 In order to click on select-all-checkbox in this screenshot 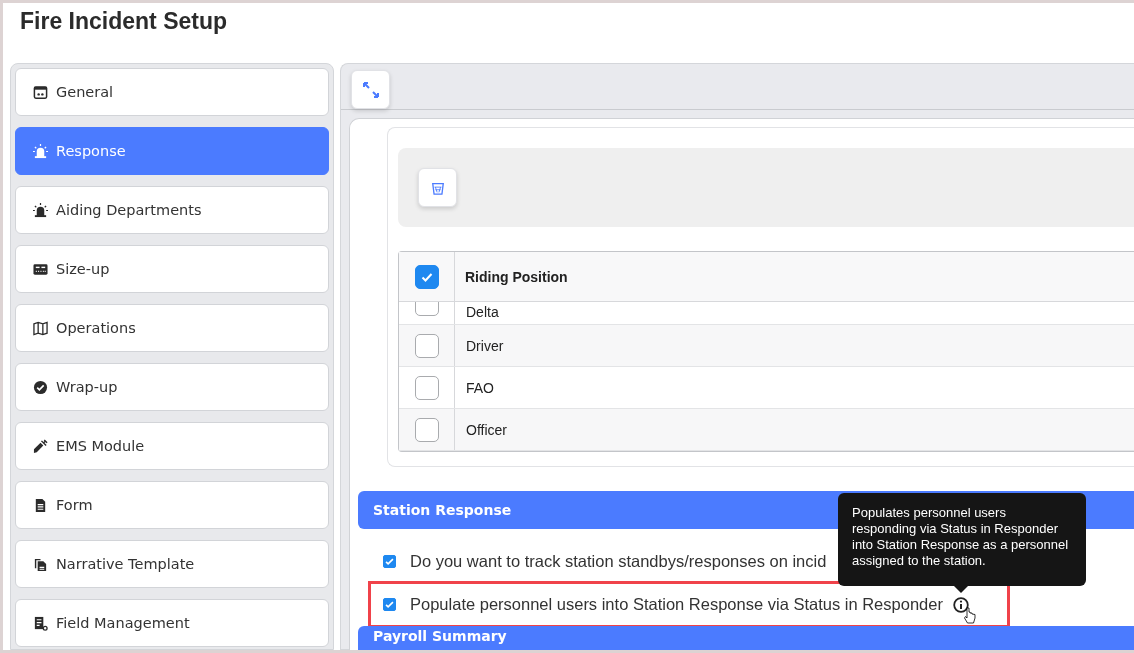, I will do `click(426, 276)`.